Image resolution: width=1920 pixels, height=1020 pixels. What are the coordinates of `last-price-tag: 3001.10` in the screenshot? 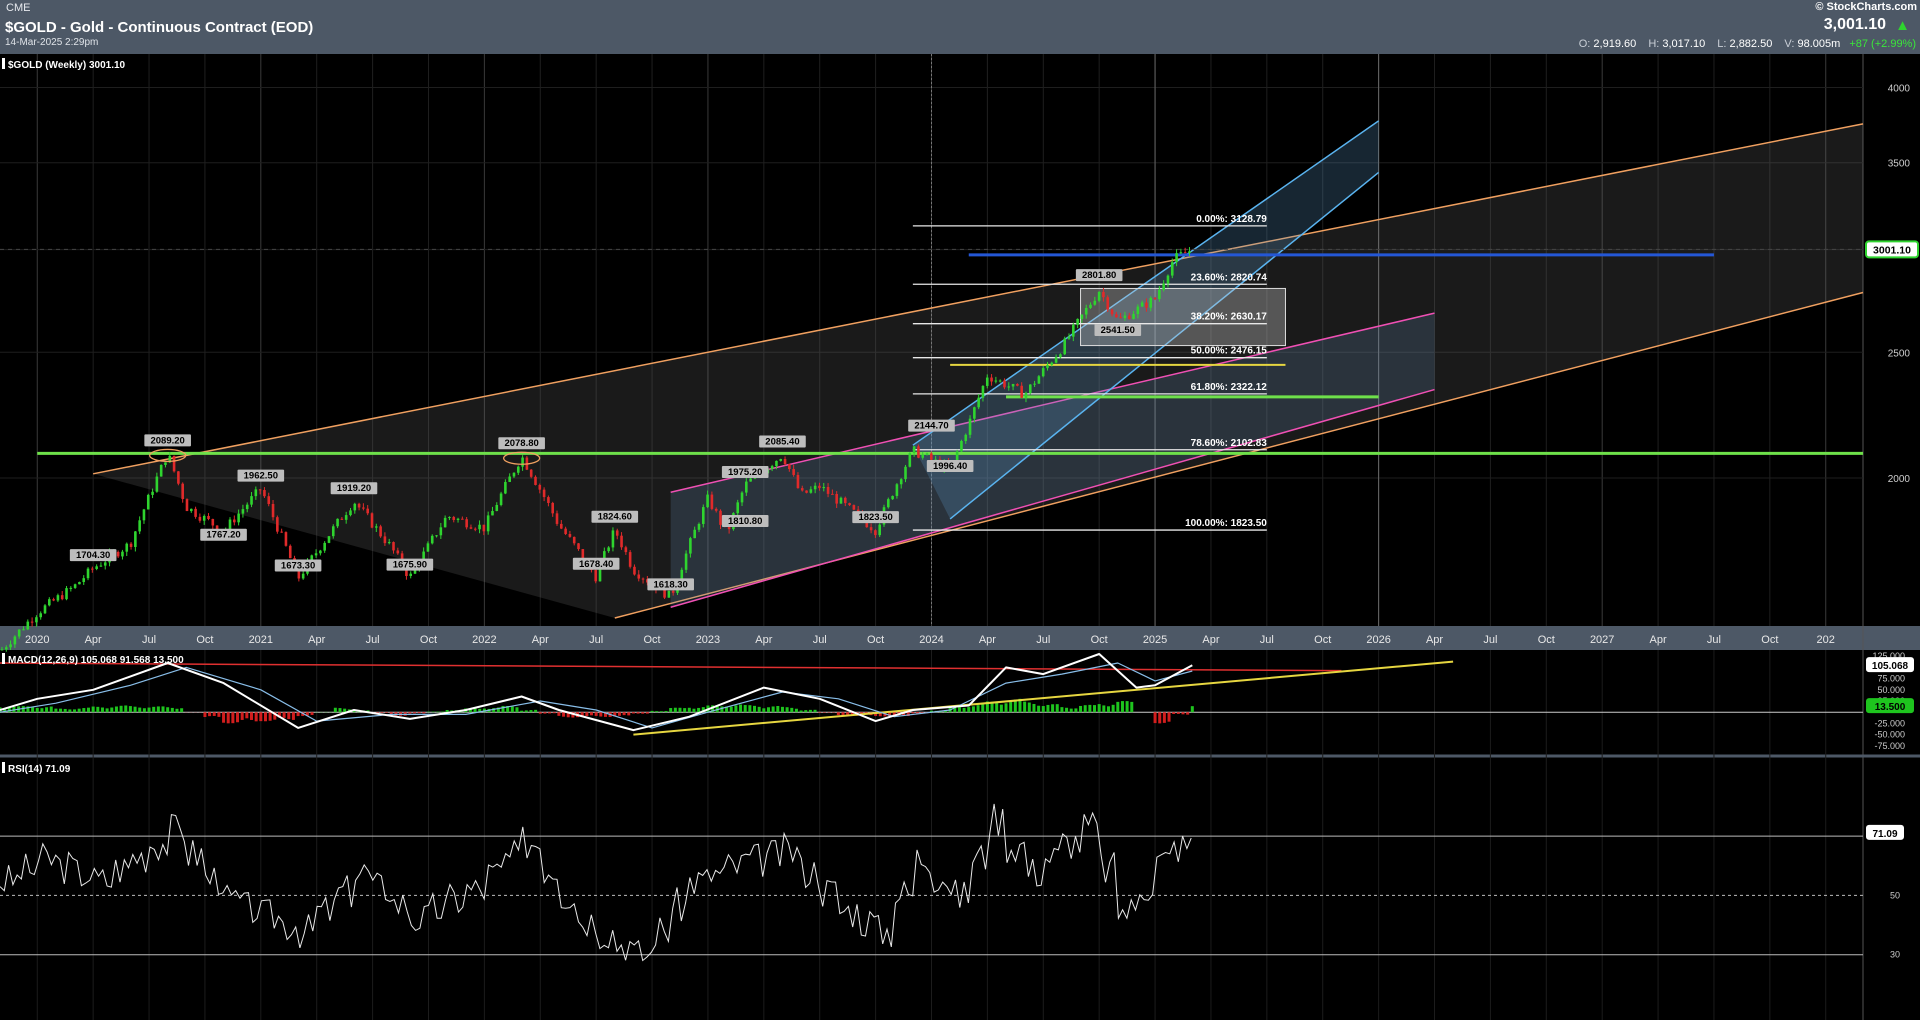 It's located at (1892, 250).